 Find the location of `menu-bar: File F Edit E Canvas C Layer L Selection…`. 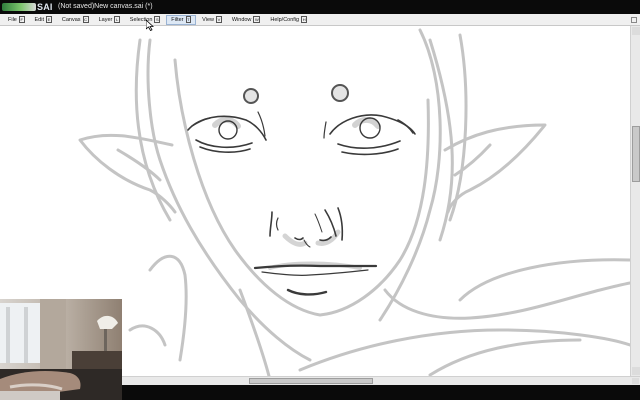

menu-bar: File F Edit E Canvas C Layer L Selection… is located at coordinates (320, 20).